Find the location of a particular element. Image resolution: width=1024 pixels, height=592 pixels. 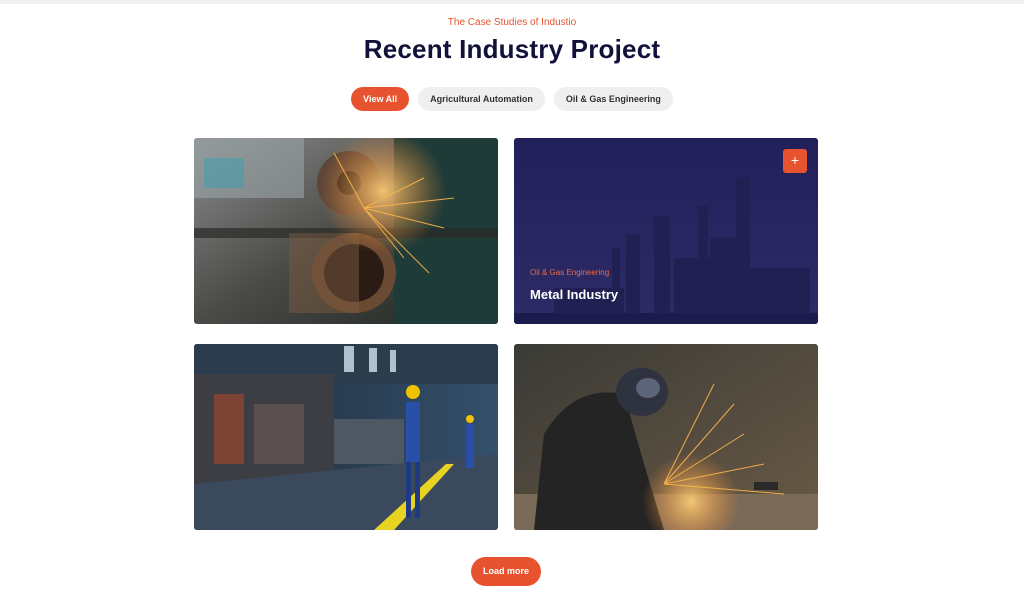

filter-view-all: View All is located at coordinates (380, 99).